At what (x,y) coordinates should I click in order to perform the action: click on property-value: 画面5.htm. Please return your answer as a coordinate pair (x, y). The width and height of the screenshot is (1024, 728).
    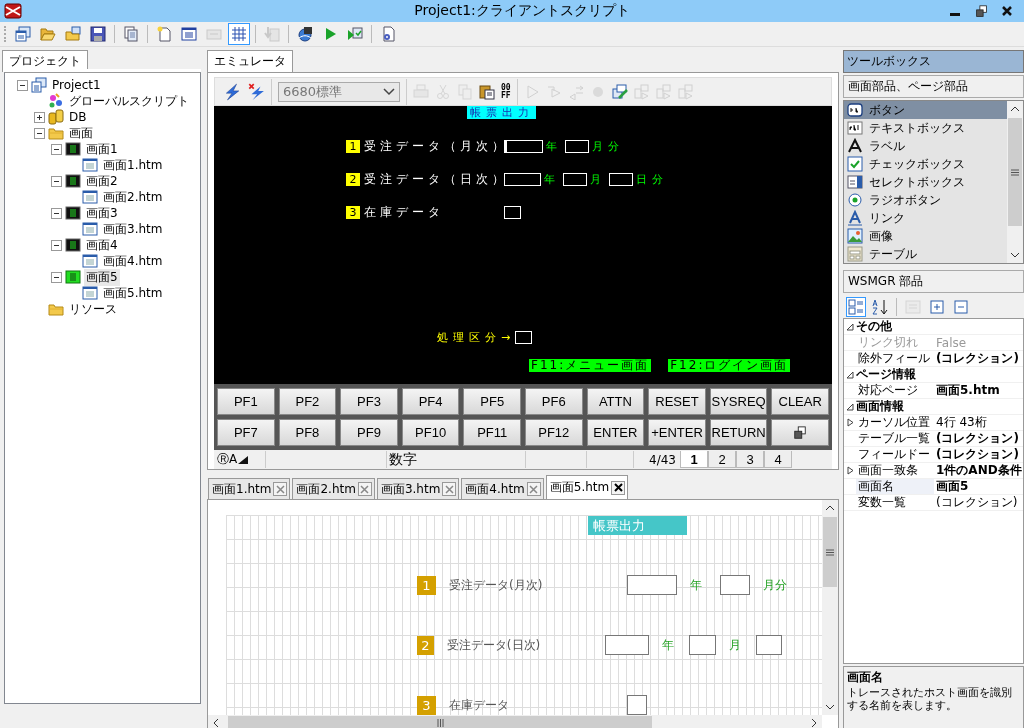
    Looking at the image, I should click on (978, 391).